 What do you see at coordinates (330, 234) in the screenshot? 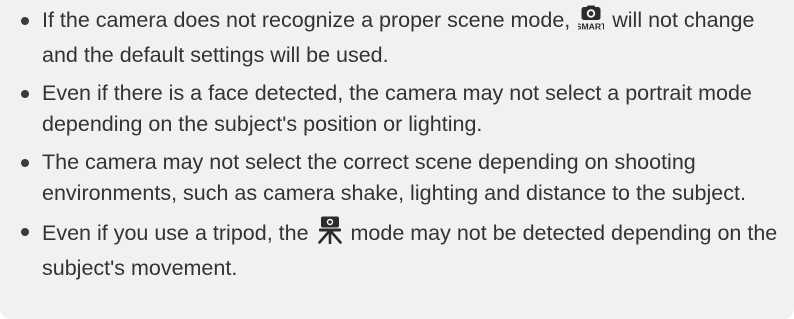
I see `tripod-mode-icon` at bounding box center [330, 234].